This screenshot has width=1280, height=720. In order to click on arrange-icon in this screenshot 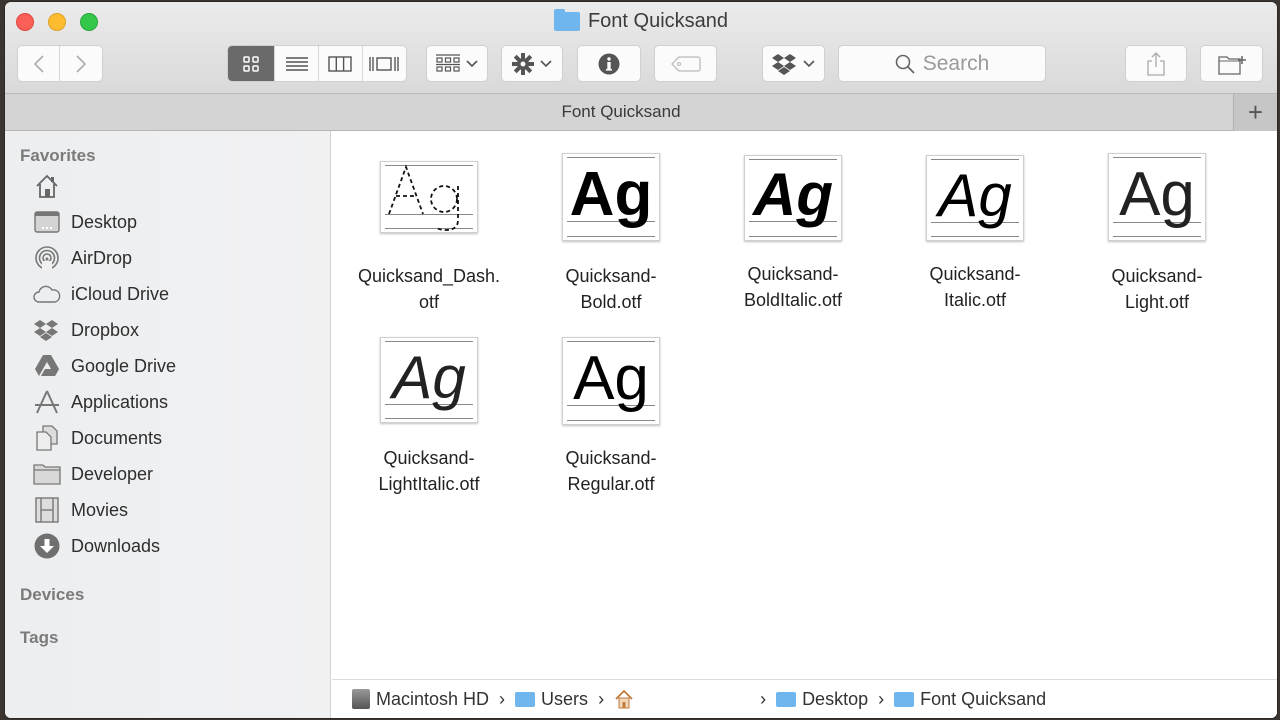, I will do `click(448, 62)`.